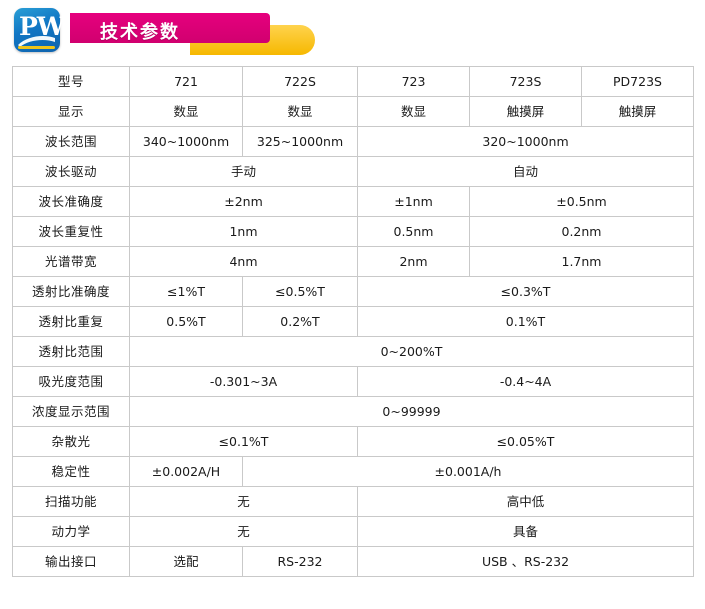  Describe the element at coordinates (413, 201) in the screenshot. I see `table-cell: ±1nm` at that location.